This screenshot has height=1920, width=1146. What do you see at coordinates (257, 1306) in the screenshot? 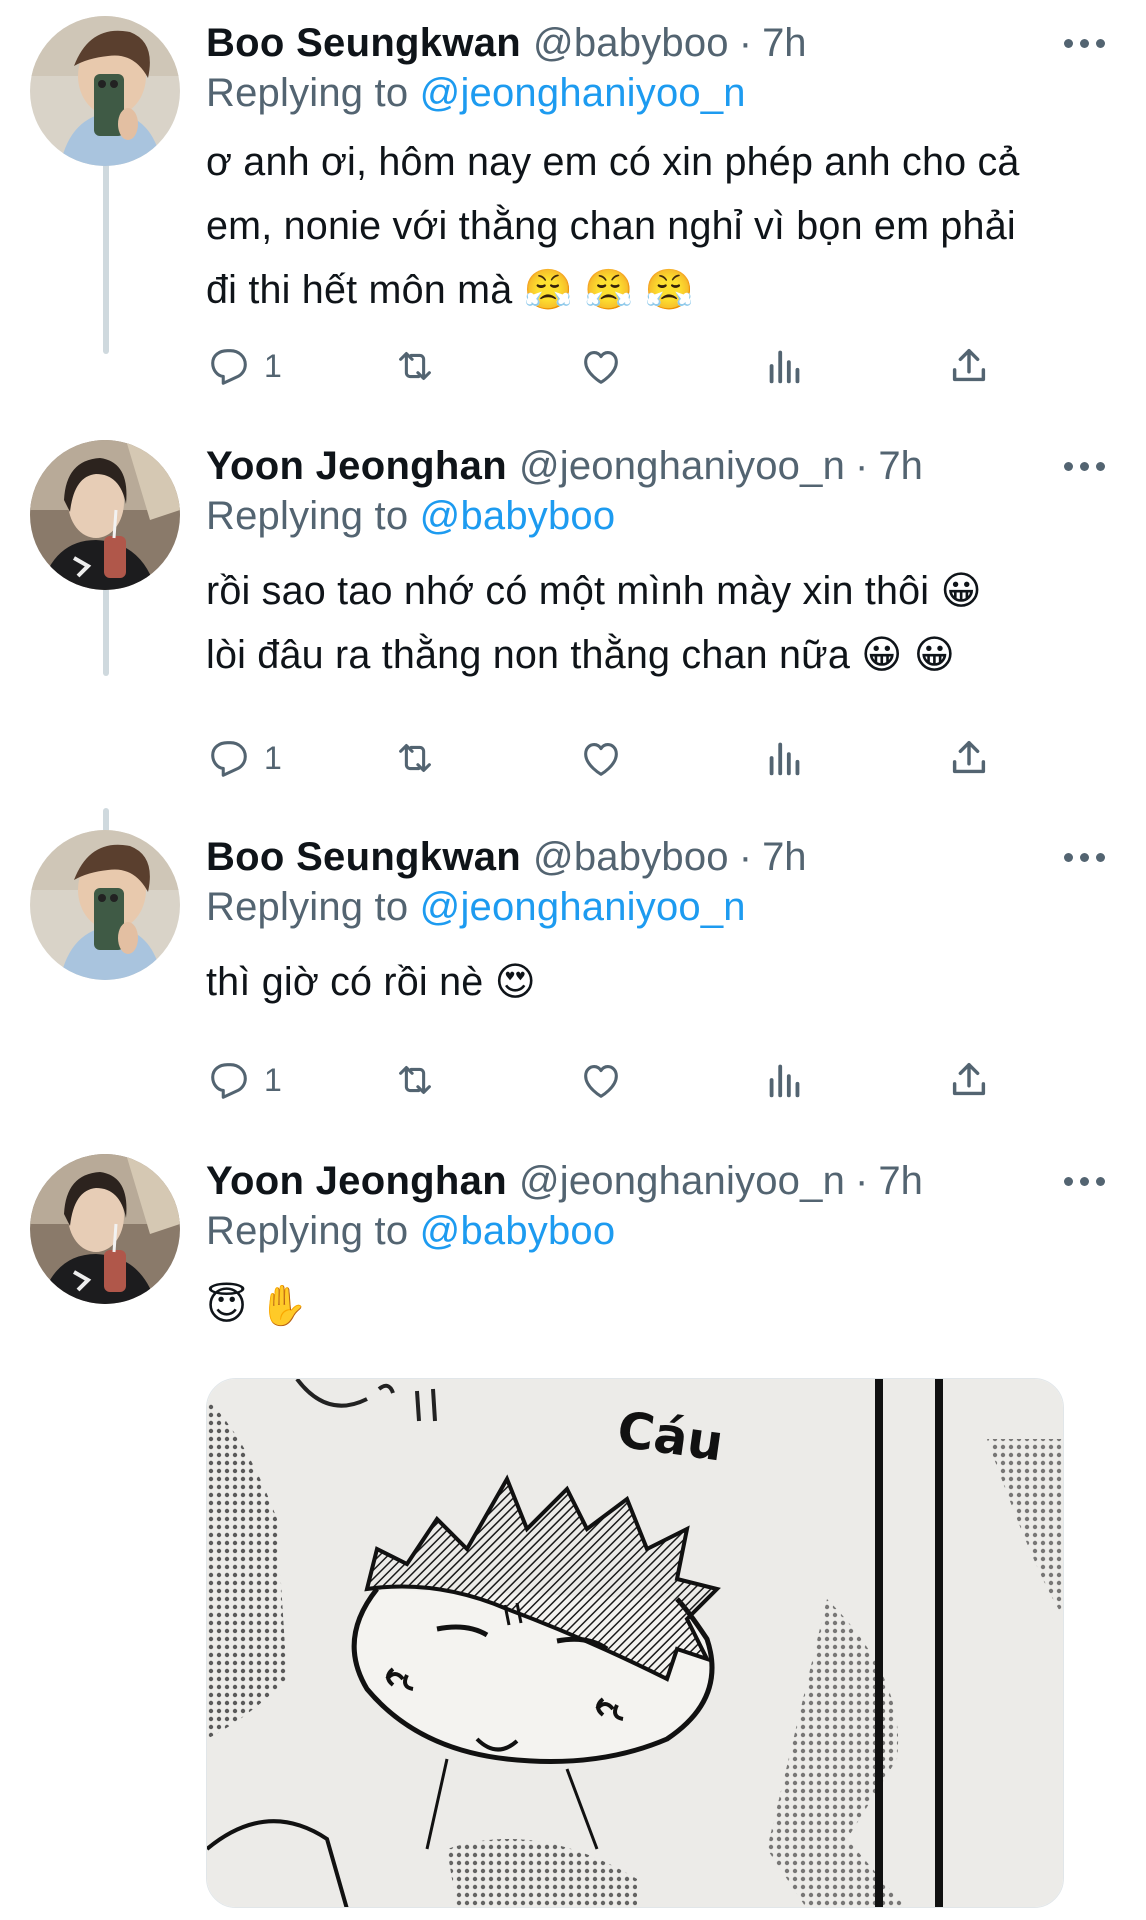
I see `tweet-text: 😇 ✋` at bounding box center [257, 1306].